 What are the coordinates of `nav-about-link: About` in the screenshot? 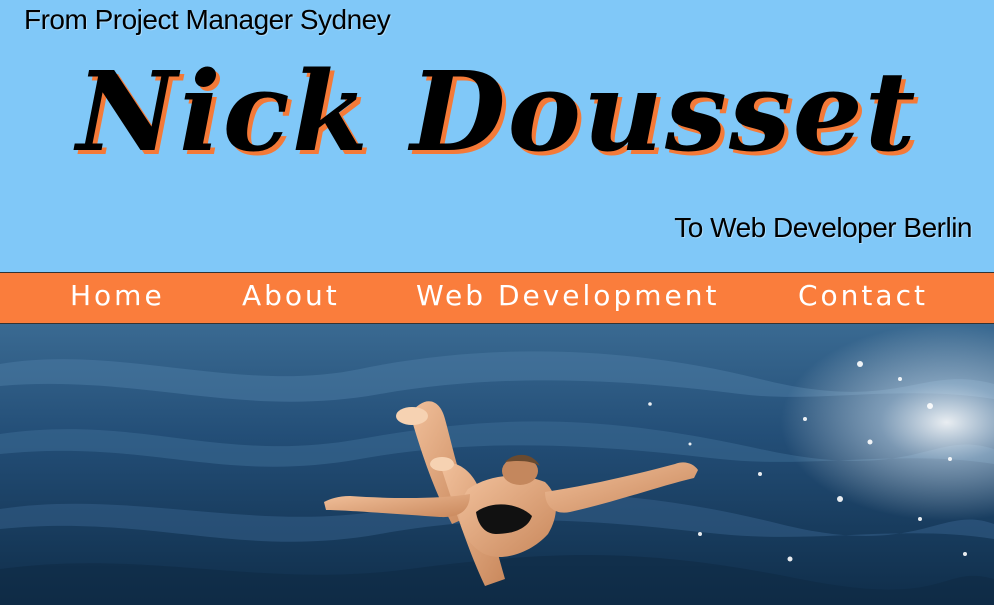 It's located at (291, 295).